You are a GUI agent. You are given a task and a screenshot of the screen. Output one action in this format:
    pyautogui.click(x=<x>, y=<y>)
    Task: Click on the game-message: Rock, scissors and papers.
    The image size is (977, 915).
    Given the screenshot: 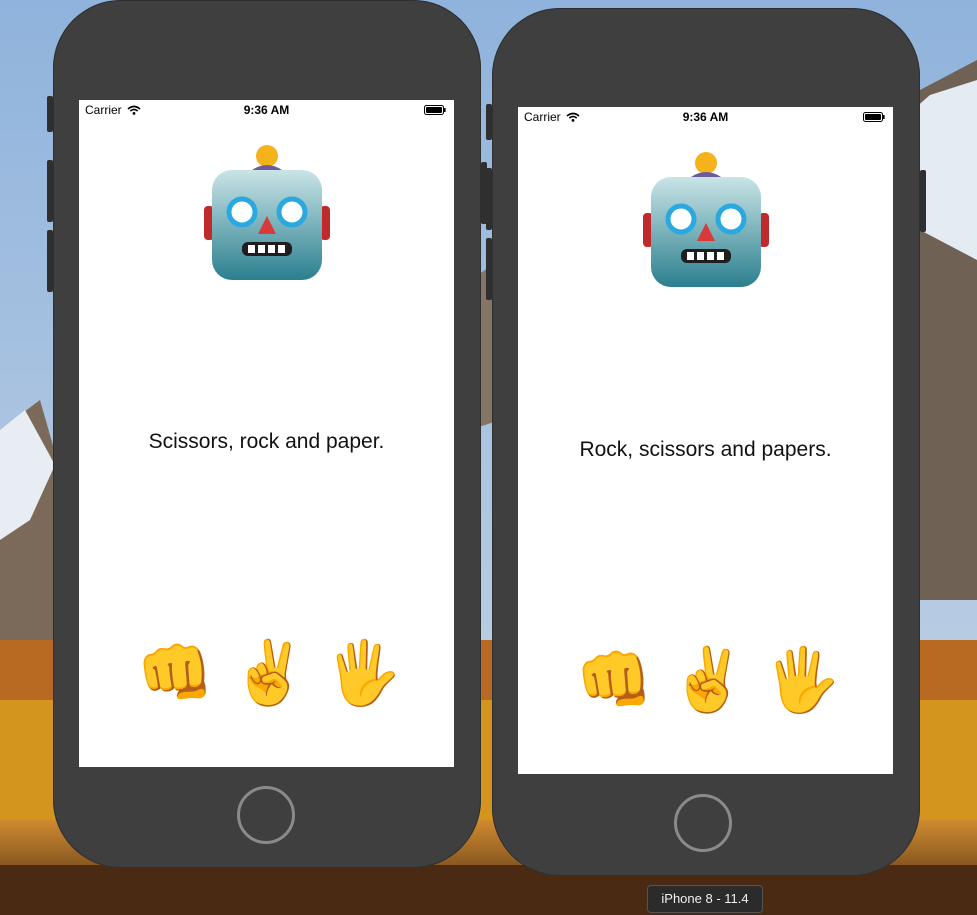 What is the action you would take?
    pyautogui.click(x=705, y=449)
    